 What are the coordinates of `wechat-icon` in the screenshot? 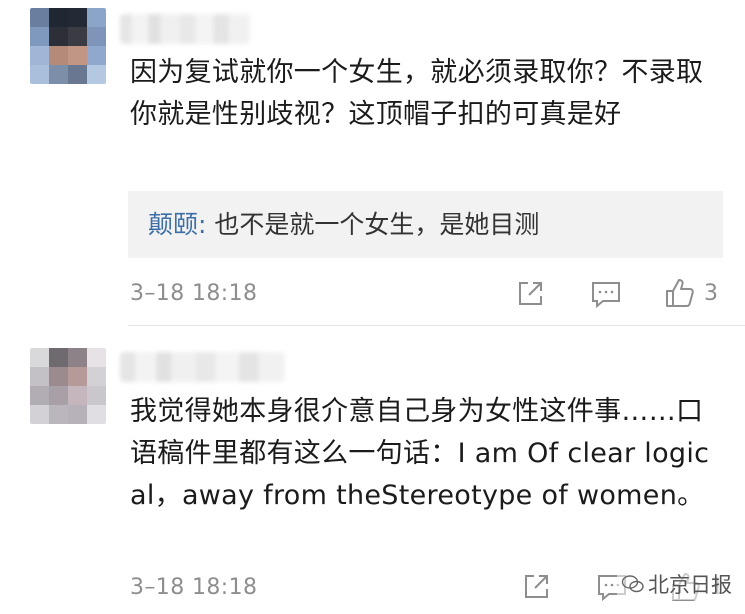 It's located at (632, 584).